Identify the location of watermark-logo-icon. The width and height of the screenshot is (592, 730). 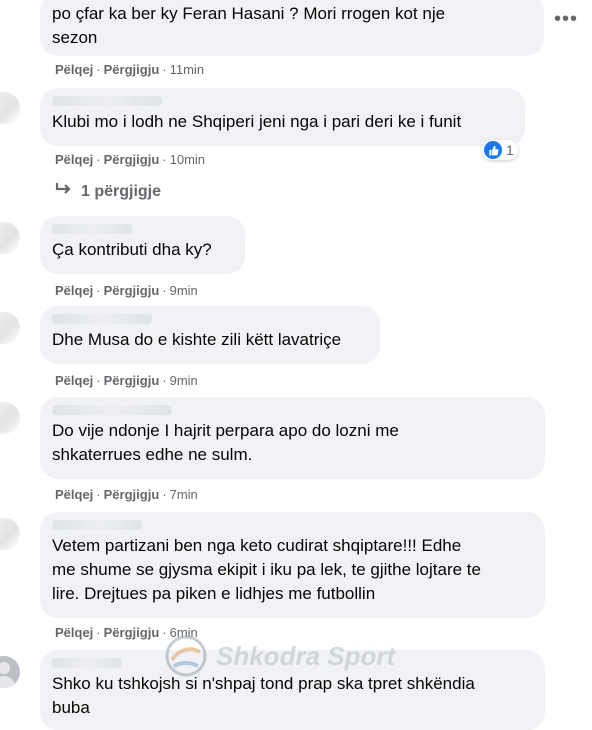
(186, 656).